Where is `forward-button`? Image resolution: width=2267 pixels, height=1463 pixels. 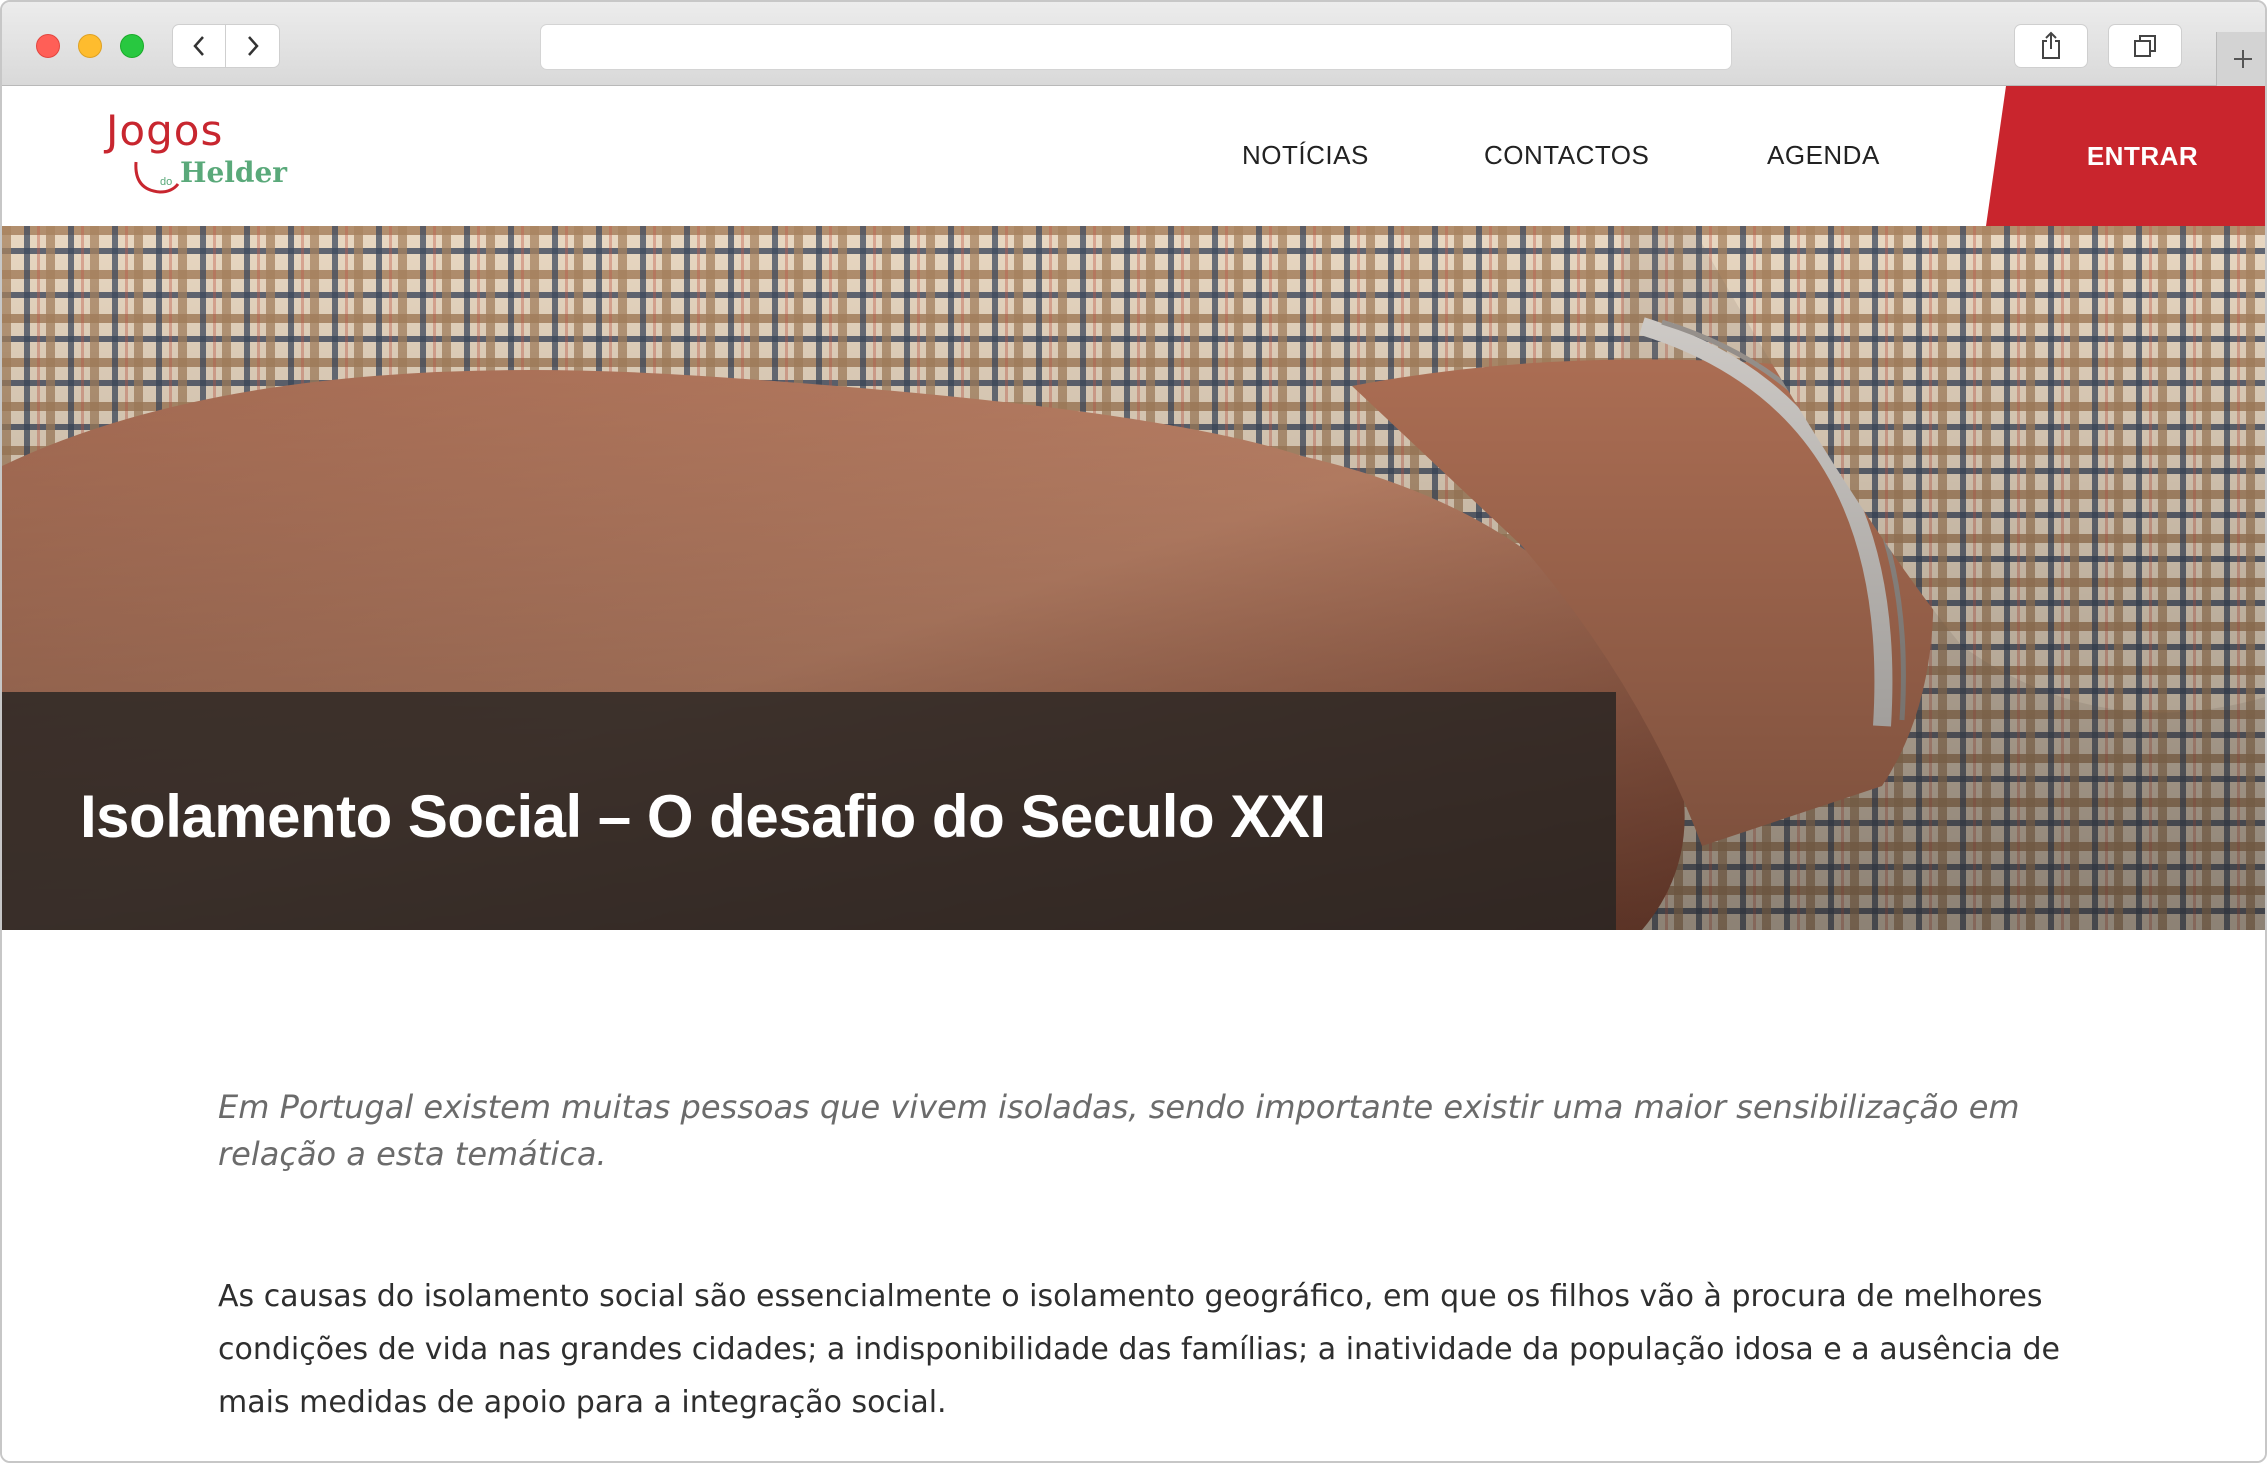
forward-button is located at coordinates (253, 46).